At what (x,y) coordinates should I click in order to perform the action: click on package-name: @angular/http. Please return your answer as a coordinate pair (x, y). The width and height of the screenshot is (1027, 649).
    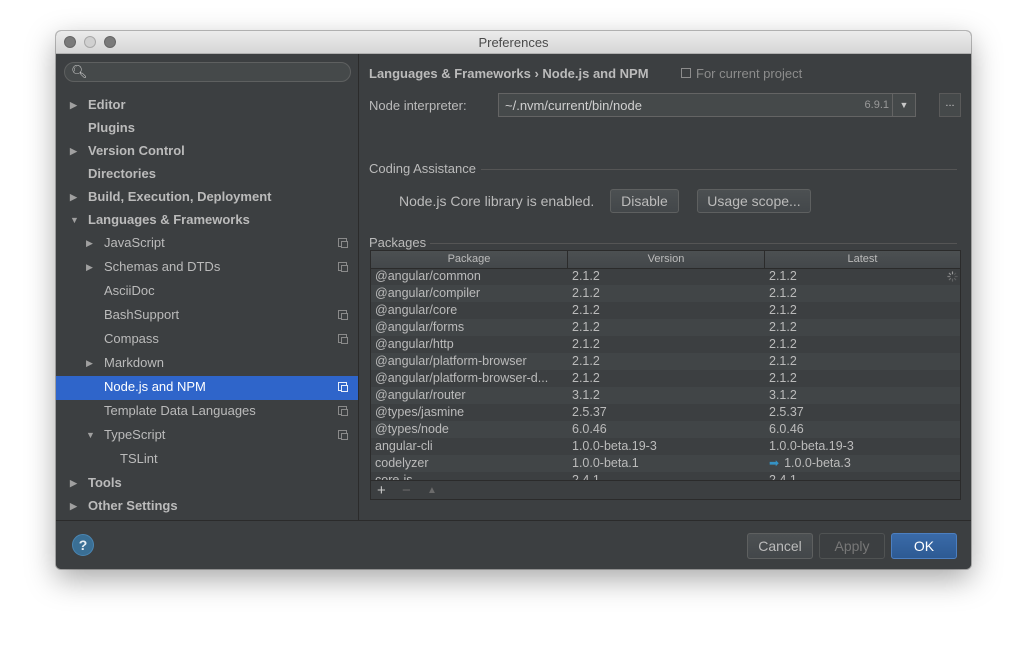
    Looking at the image, I should click on (414, 344).